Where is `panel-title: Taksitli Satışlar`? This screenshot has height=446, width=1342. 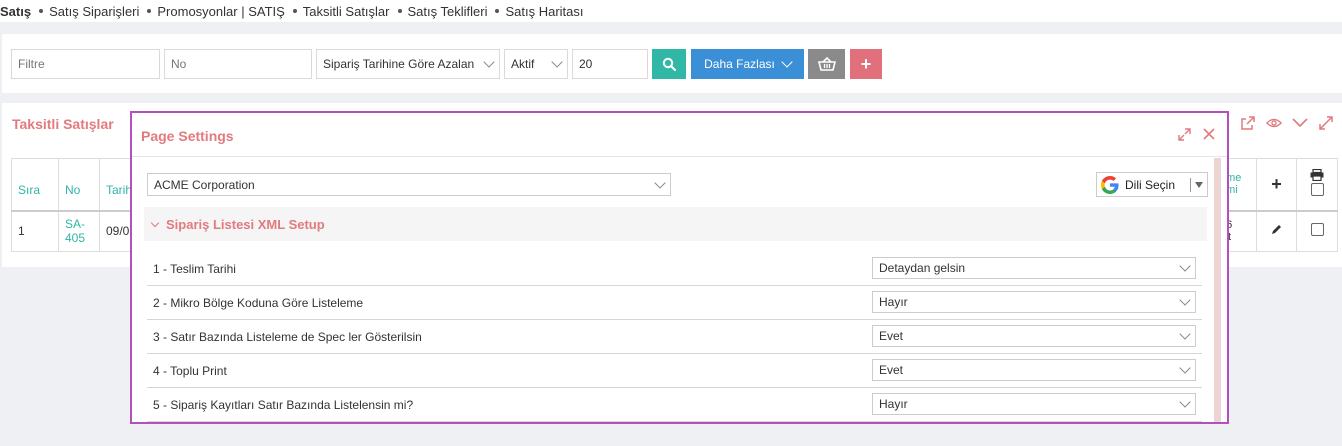 panel-title: Taksitli Satışlar is located at coordinates (63, 124).